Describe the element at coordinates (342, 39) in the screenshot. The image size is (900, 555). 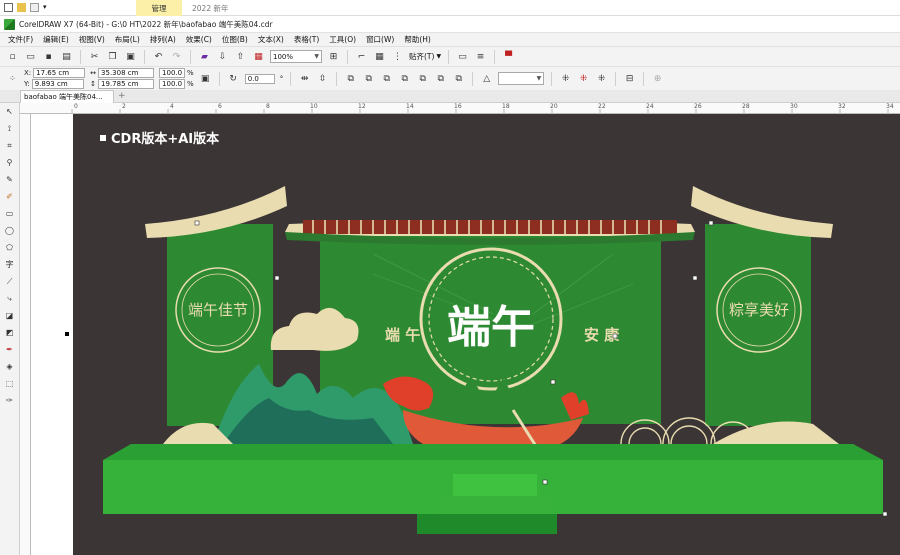
I see `menu-tools: 工具(O)` at that location.